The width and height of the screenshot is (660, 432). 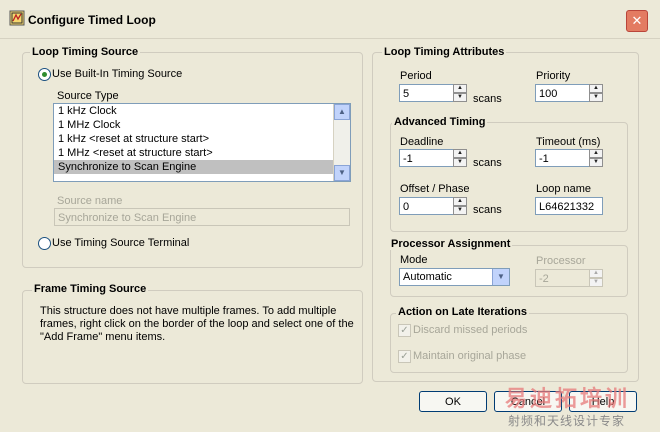 I want to click on ok-button: OK, so click(x=453, y=401).